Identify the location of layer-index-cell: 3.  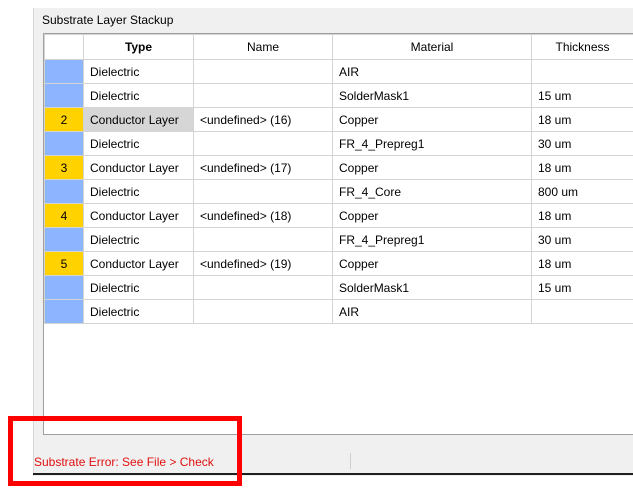
(64, 167).